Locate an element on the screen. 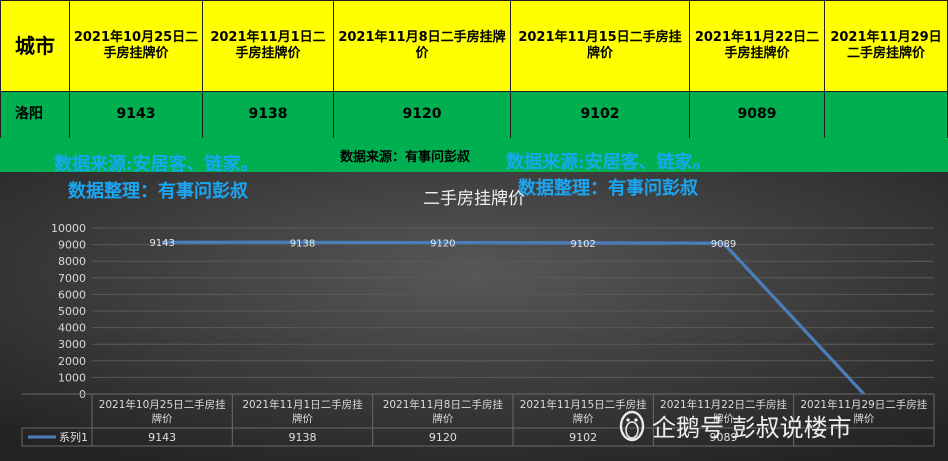 The width and height of the screenshot is (948, 461). data-label: 9120 is located at coordinates (442, 244).